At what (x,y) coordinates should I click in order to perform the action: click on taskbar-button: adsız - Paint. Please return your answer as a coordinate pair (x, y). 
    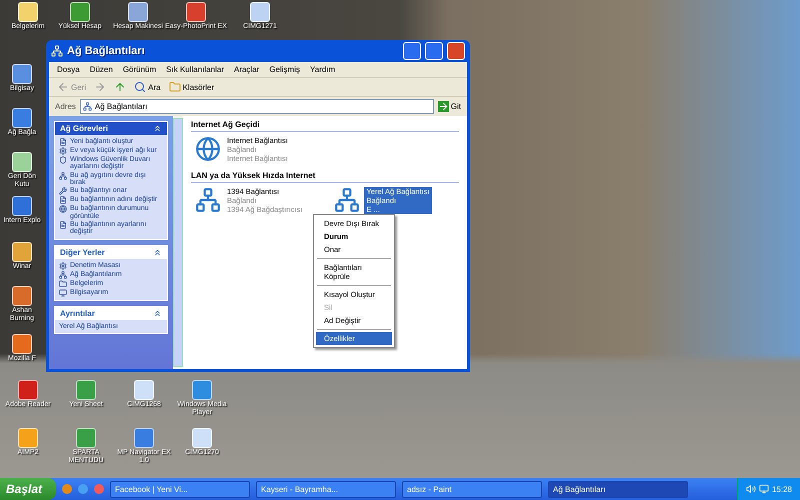
    Looking at the image, I should click on (472, 489).